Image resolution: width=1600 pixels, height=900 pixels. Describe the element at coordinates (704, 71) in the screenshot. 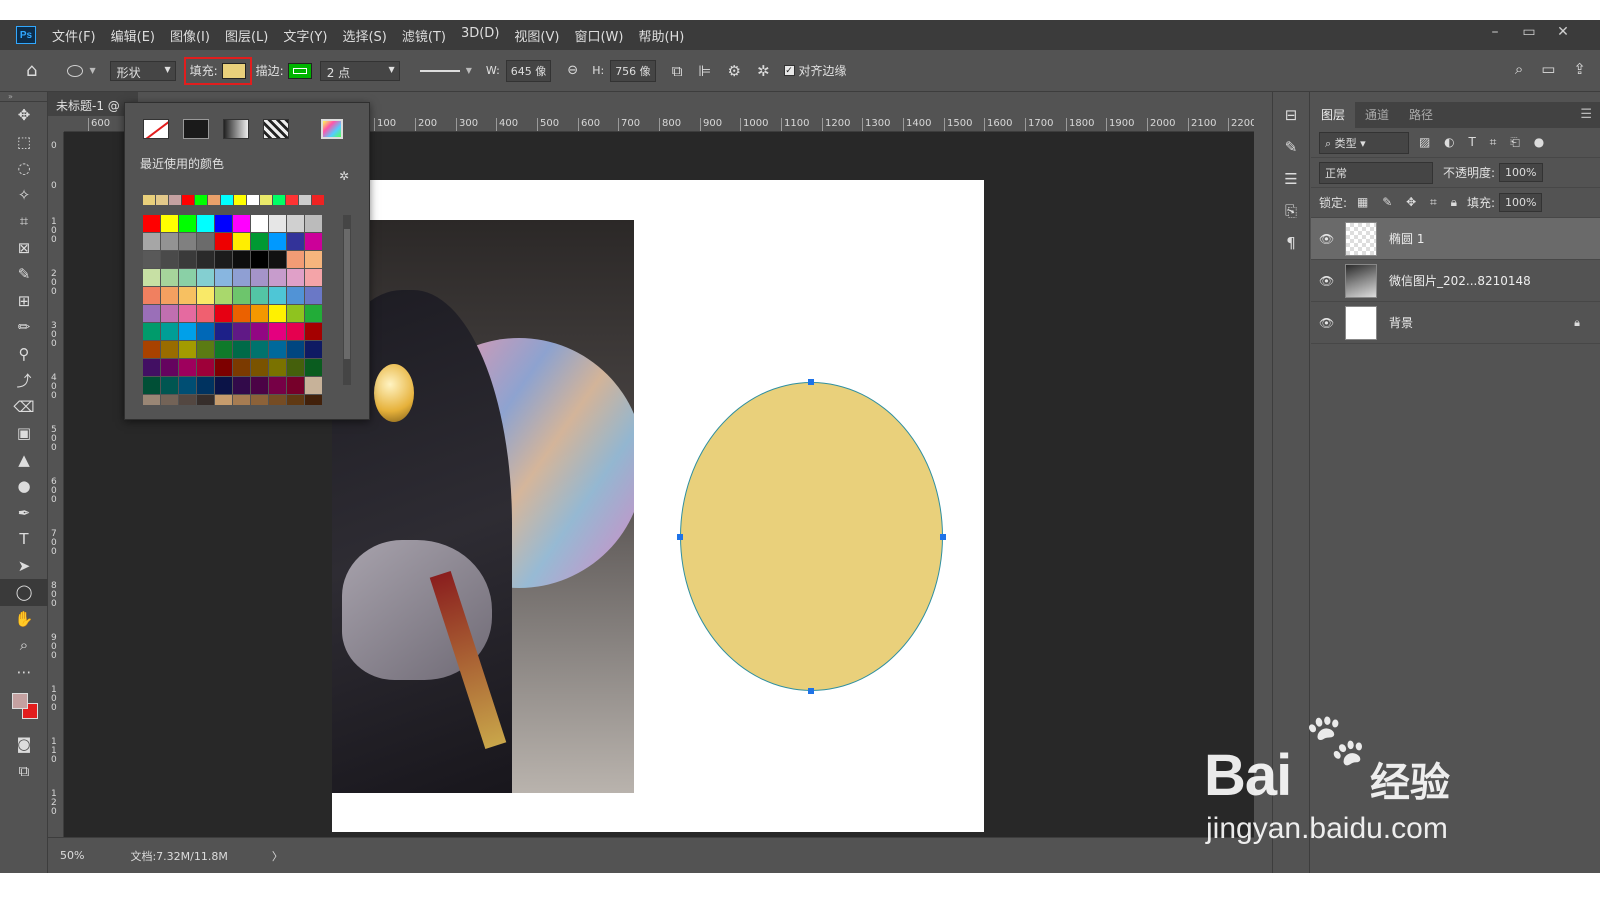

I see `path-alignment-icon: ⊫` at that location.